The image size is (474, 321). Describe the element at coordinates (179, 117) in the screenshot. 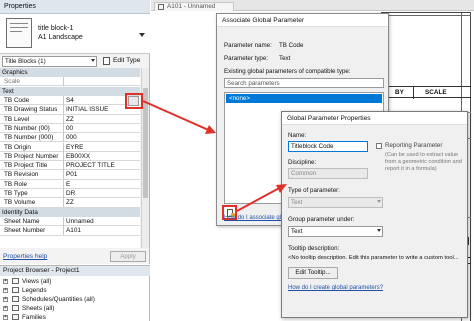

I see `arrow-to-associate-dialog` at that location.